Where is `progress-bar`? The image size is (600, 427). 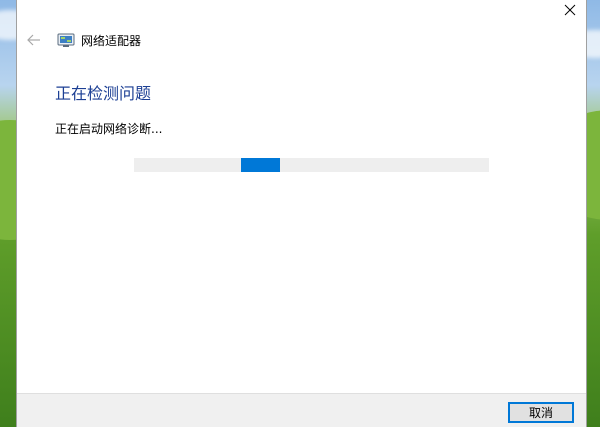
progress-bar is located at coordinates (311, 165).